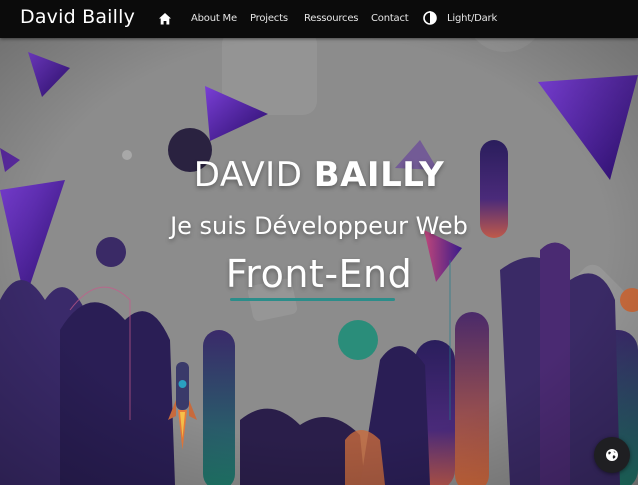  What do you see at coordinates (165, 19) in the screenshot?
I see `home-icon` at bounding box center [165, 19].